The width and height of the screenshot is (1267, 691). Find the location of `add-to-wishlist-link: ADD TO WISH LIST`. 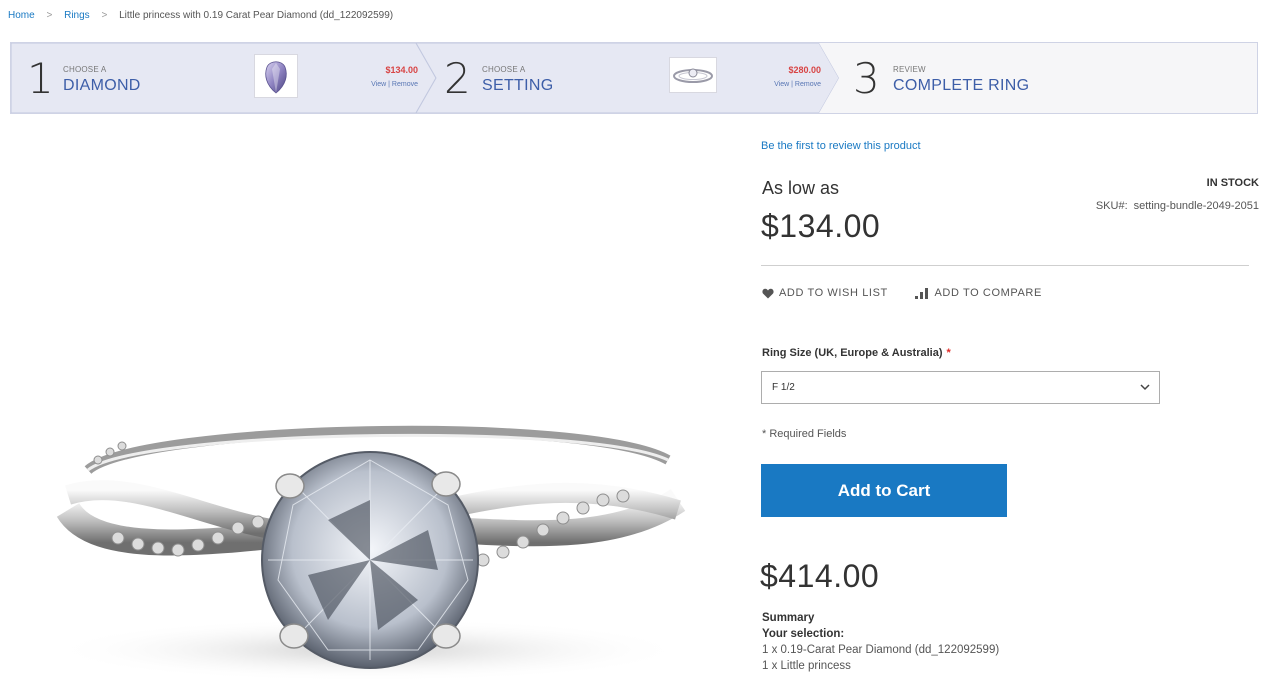

add-to-wishlist-link: ADD TO WISH LIST is located at coordinates (825, 293).